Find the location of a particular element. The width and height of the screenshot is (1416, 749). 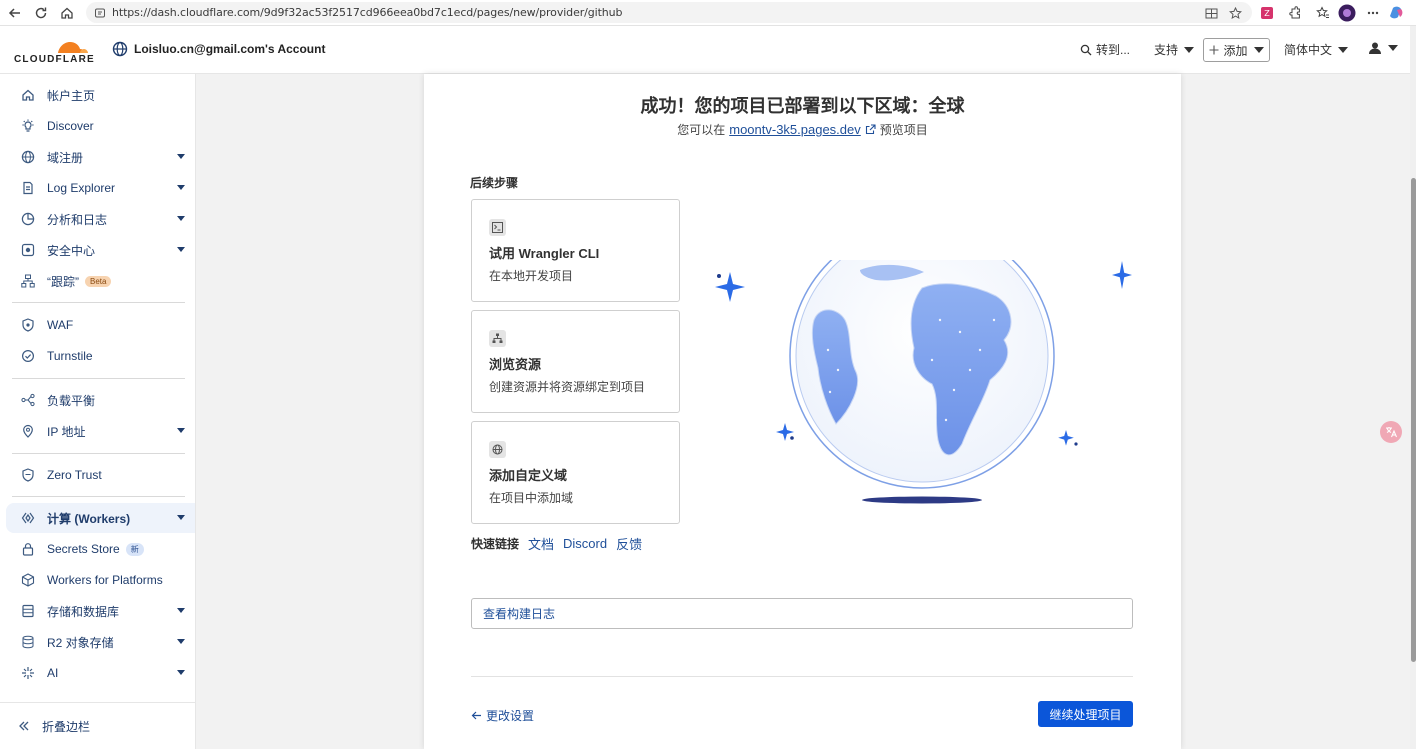

quick-link-discord: Discord is located at coordinates (585, 543).